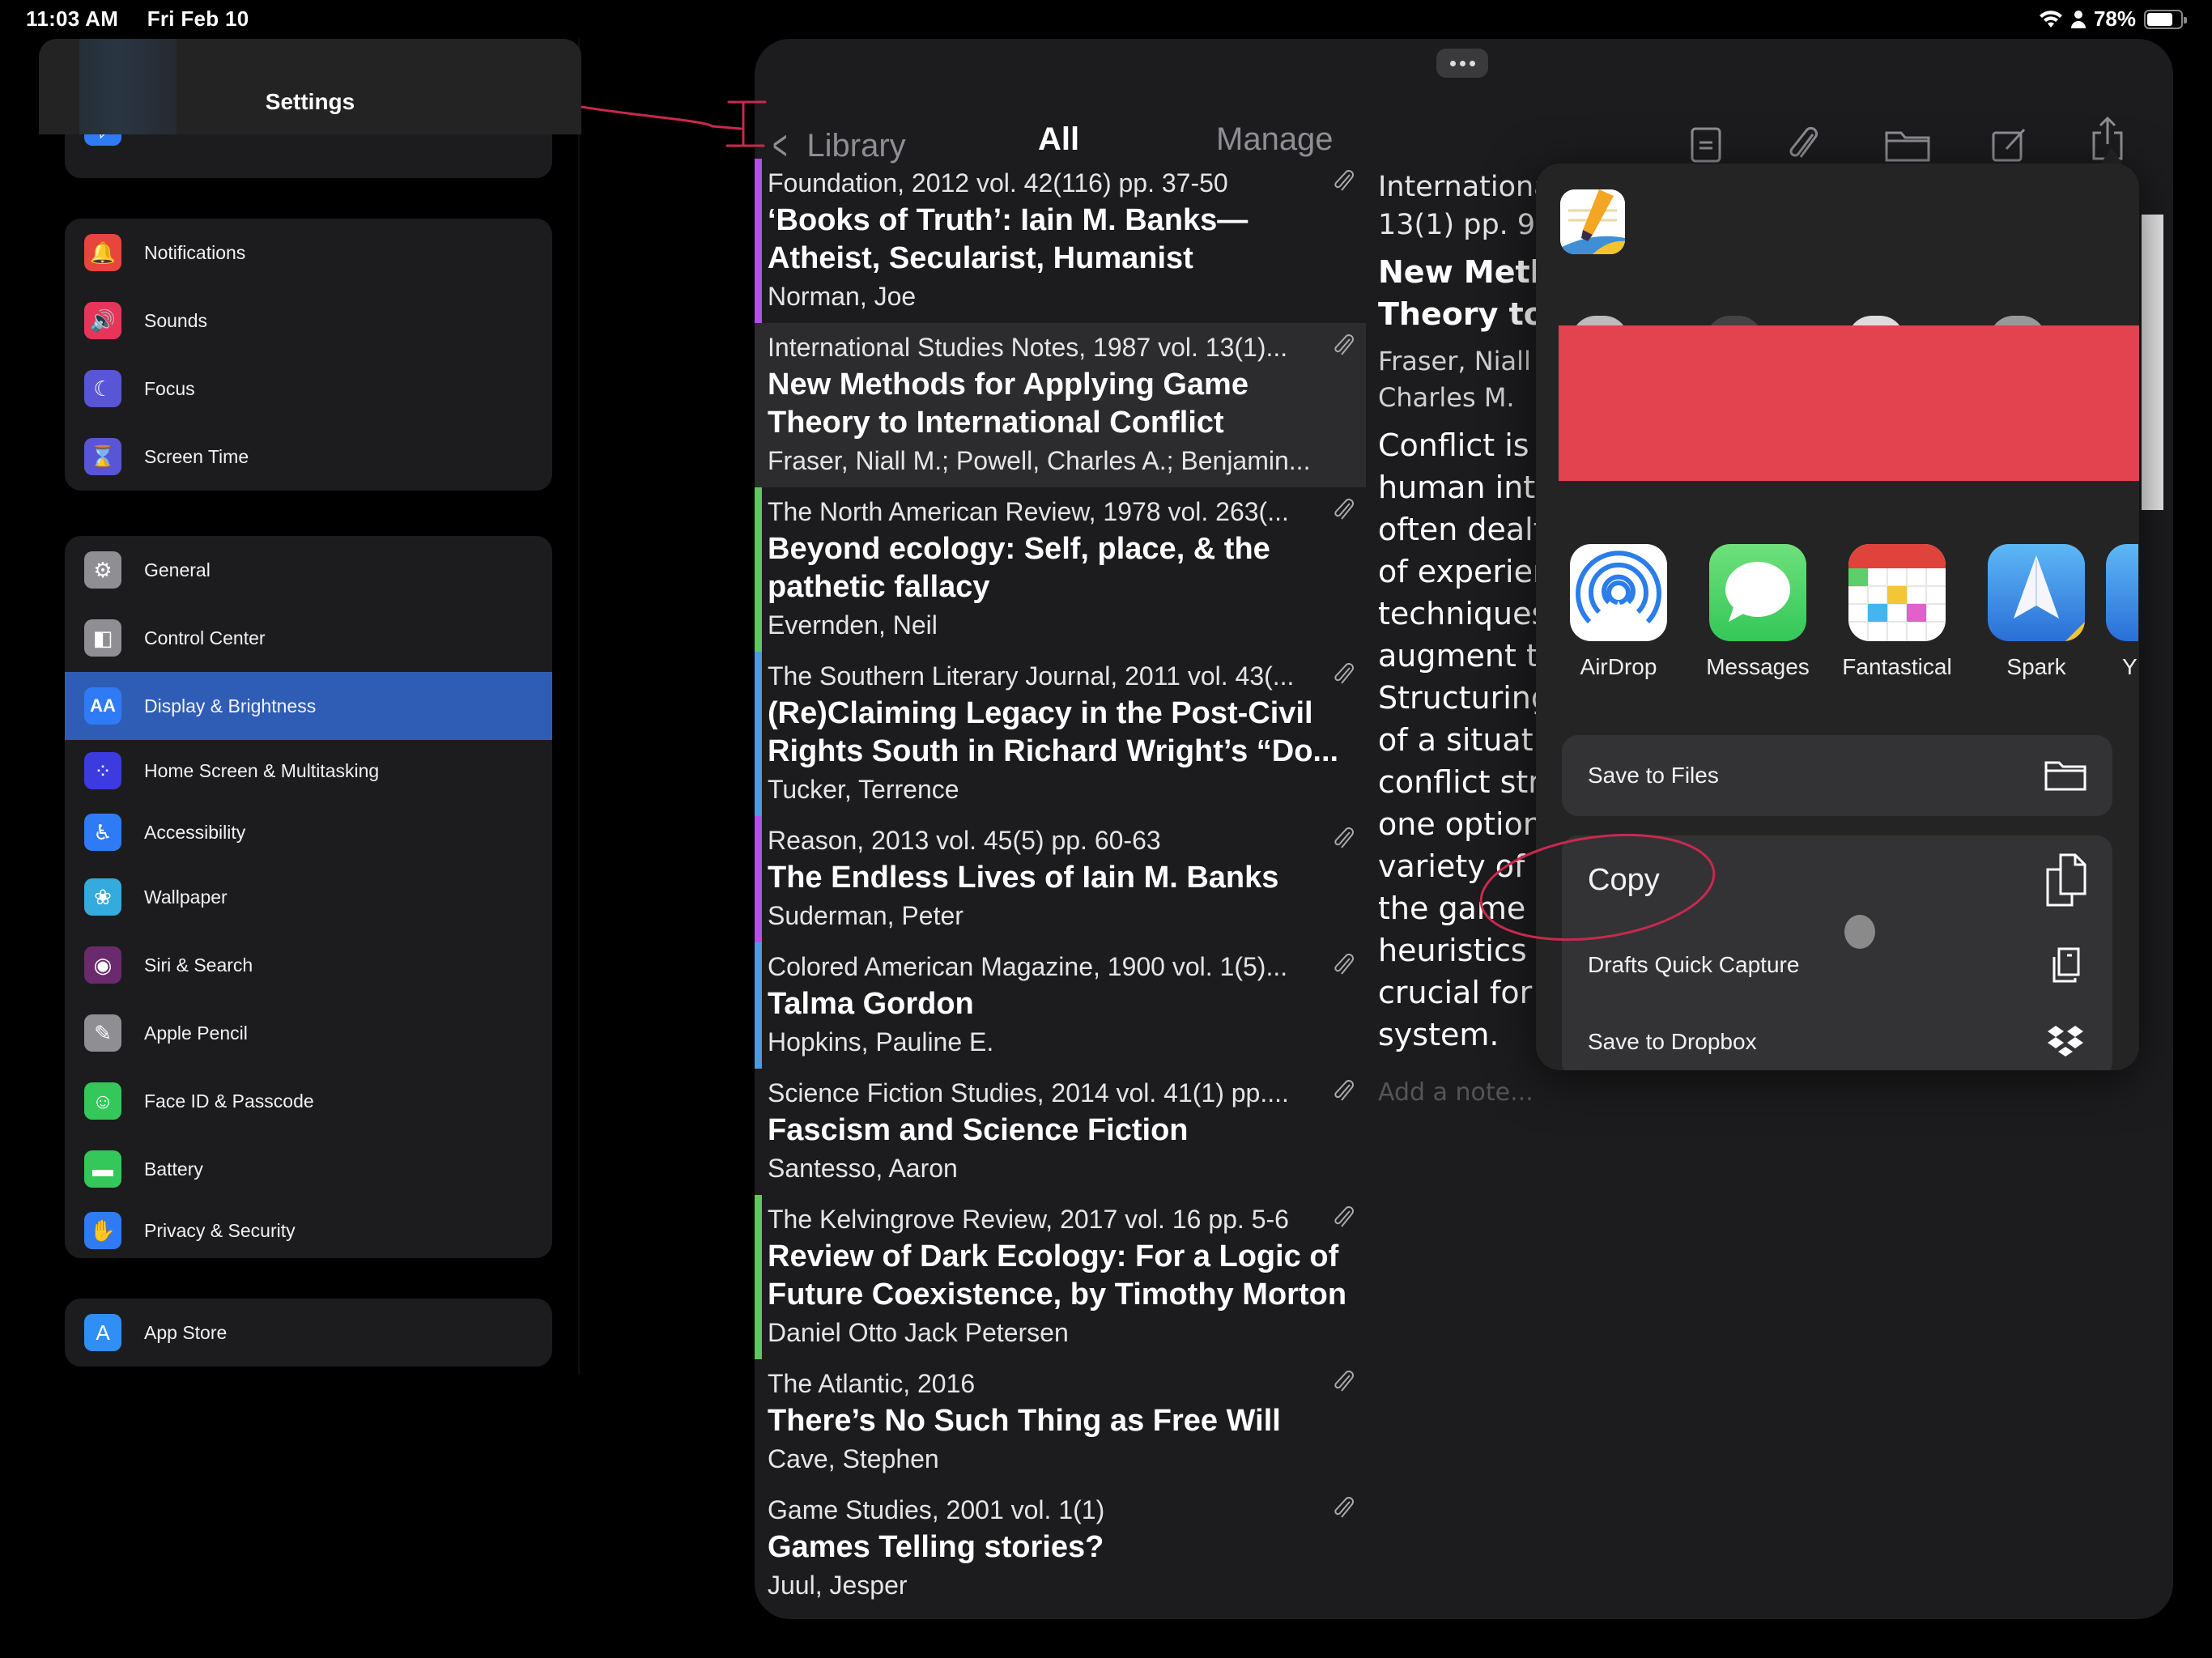  Describe the element at coordinates (1025, 1421) in the screenshot. I see `reference-title: There’s No Such Thing as Free Will` at that location.